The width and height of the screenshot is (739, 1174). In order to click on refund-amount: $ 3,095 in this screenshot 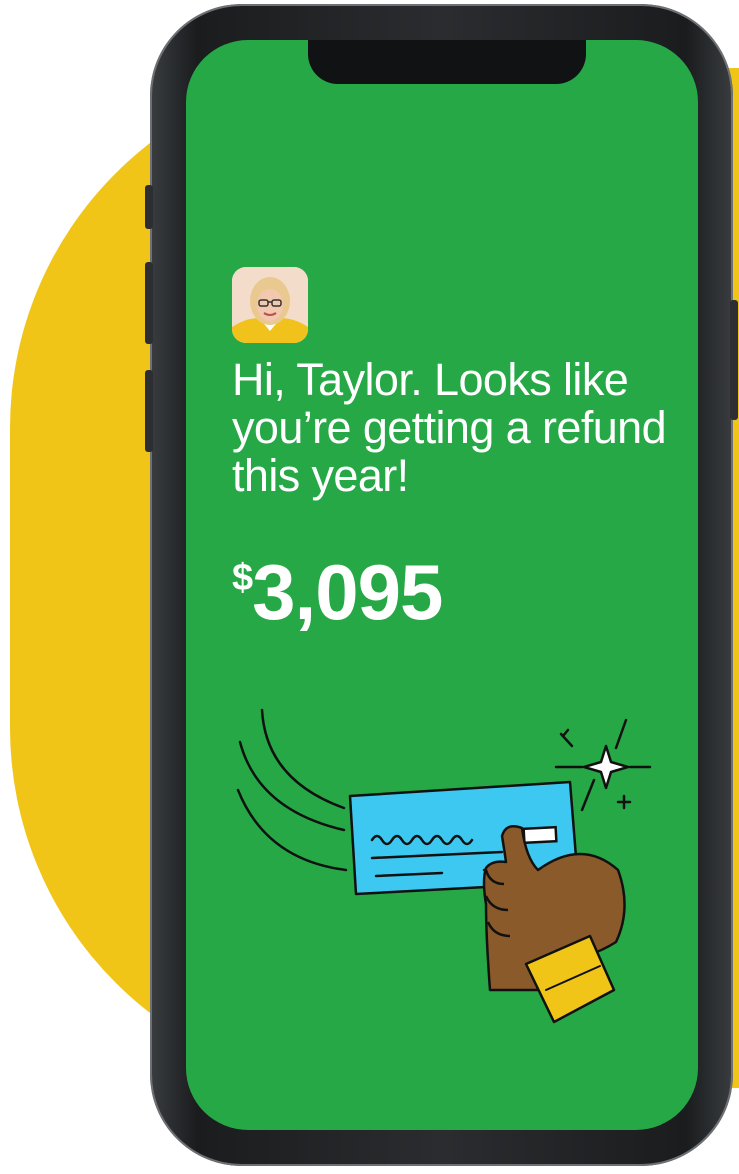, I will do `click(337, 592)`.